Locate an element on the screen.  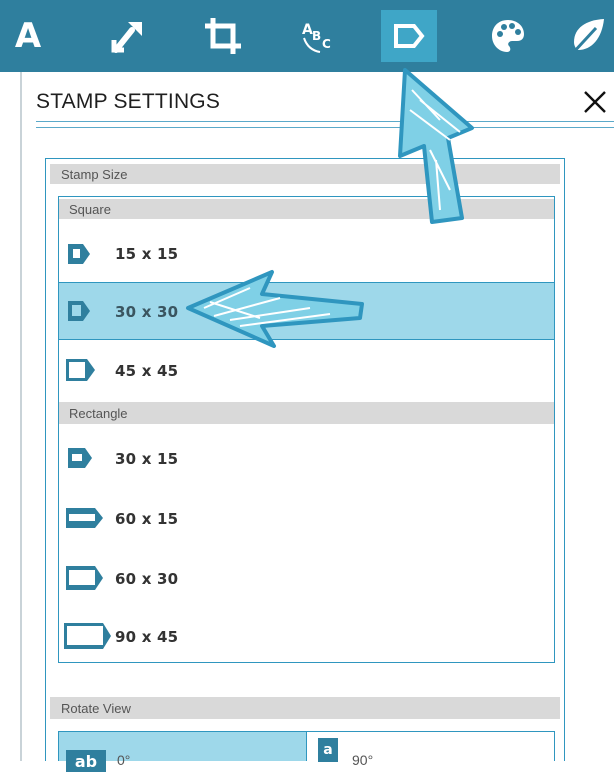
size-option-label: 90 x 45 is located at coordinates (147, 637).